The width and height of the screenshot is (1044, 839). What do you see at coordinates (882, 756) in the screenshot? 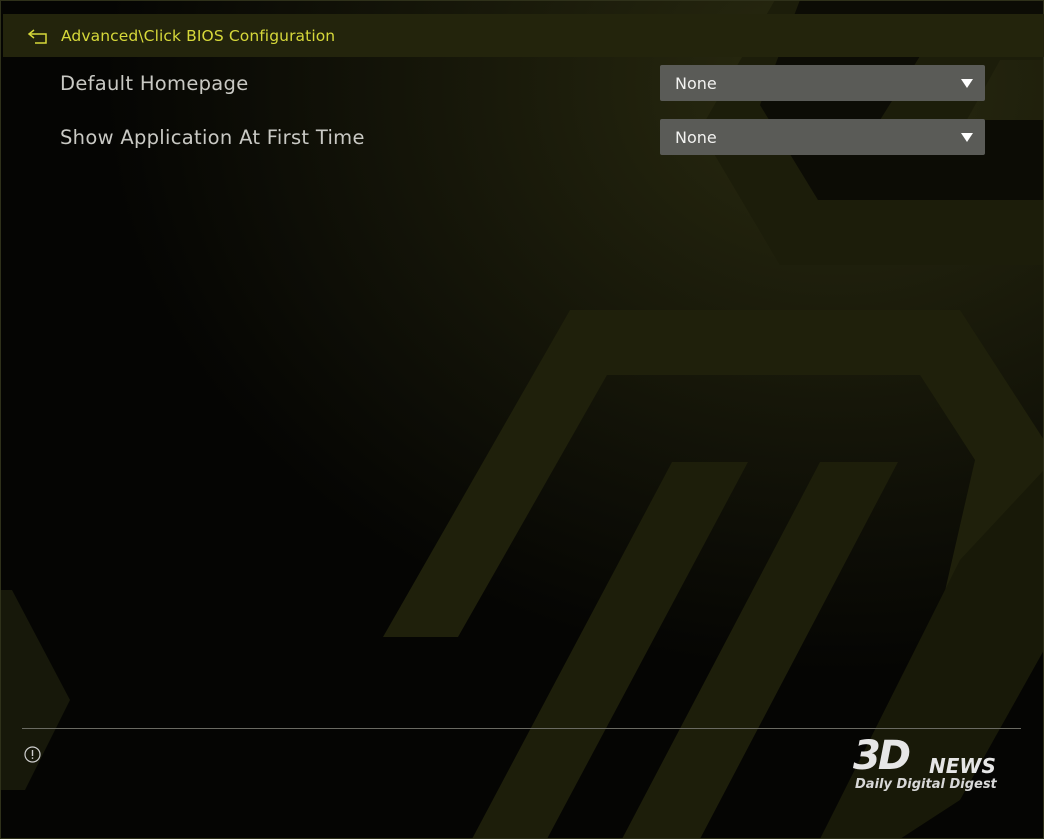
I see `watermark-logo-main: 3D` at bounding box center [882, 756].